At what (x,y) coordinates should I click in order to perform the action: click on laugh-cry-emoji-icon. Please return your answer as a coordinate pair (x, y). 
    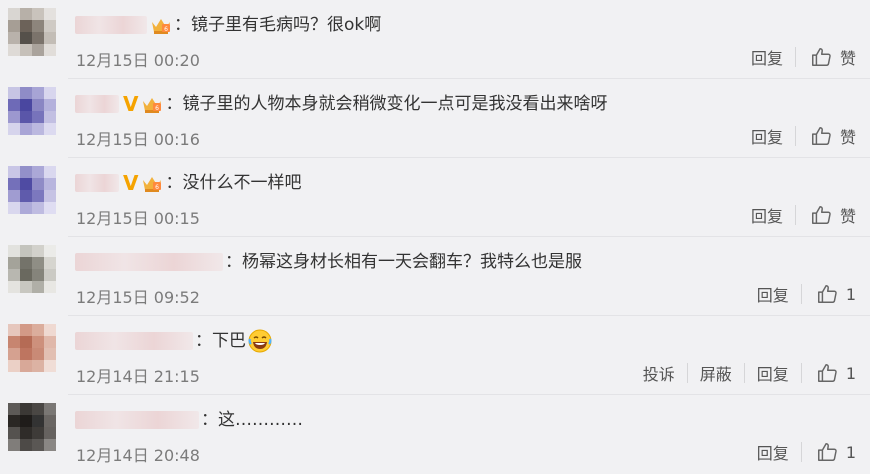
    Looking at the image, I should click on (260, 341).